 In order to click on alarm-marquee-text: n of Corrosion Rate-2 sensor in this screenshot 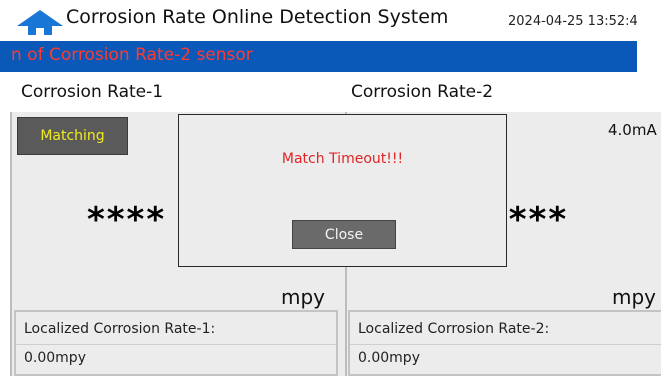, I will do `click(132, 55)`.